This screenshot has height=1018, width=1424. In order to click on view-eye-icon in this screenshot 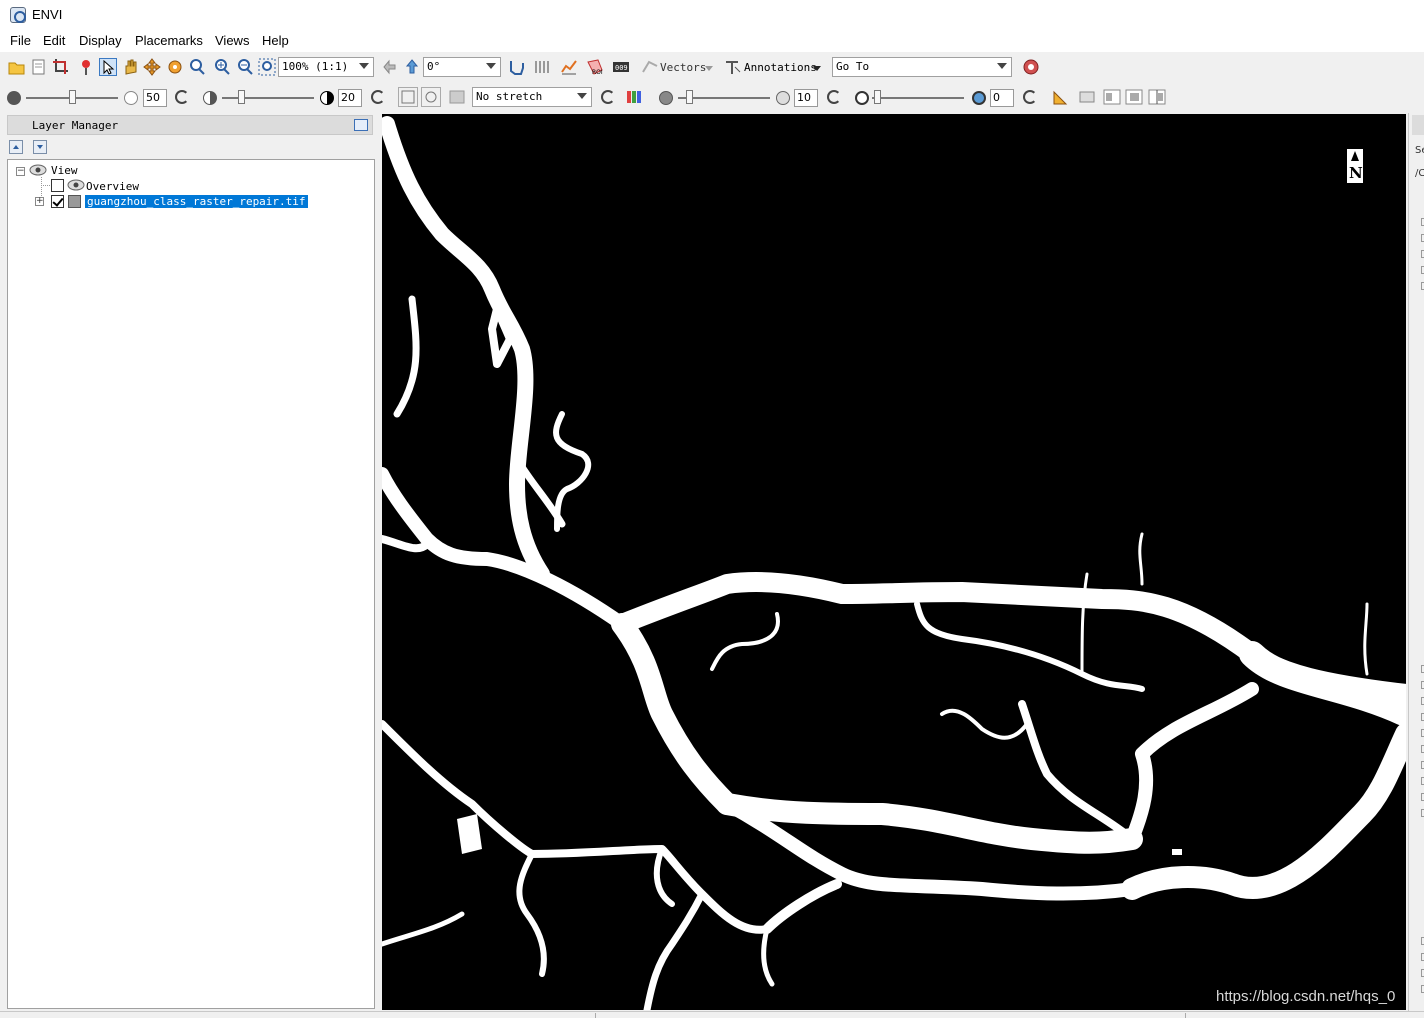, I will do `click(38, 170)`.